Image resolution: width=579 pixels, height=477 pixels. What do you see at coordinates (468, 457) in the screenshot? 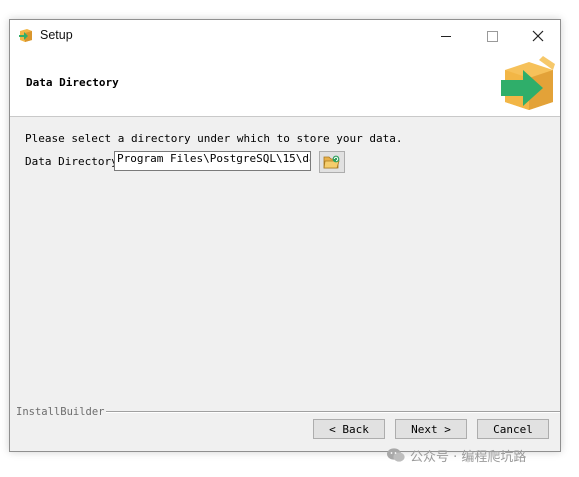
I see `watermark-text: 公众号 · 编程爬坑路` at bounding box center [468, 457].